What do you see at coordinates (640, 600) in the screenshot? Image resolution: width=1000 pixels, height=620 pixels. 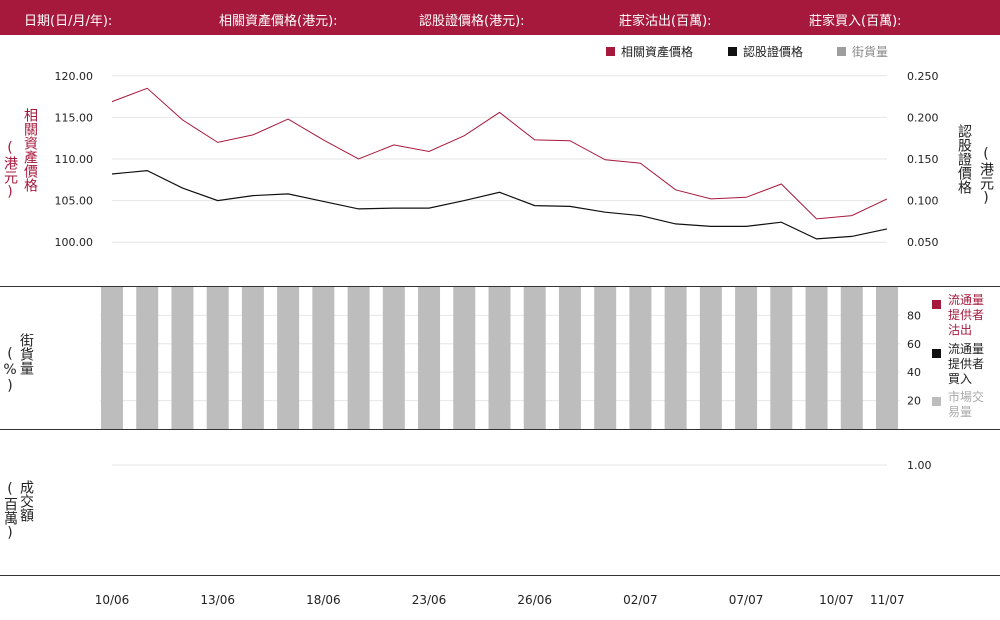 I see `x-tick-label: 02/07` at bounding box center [640, 600].